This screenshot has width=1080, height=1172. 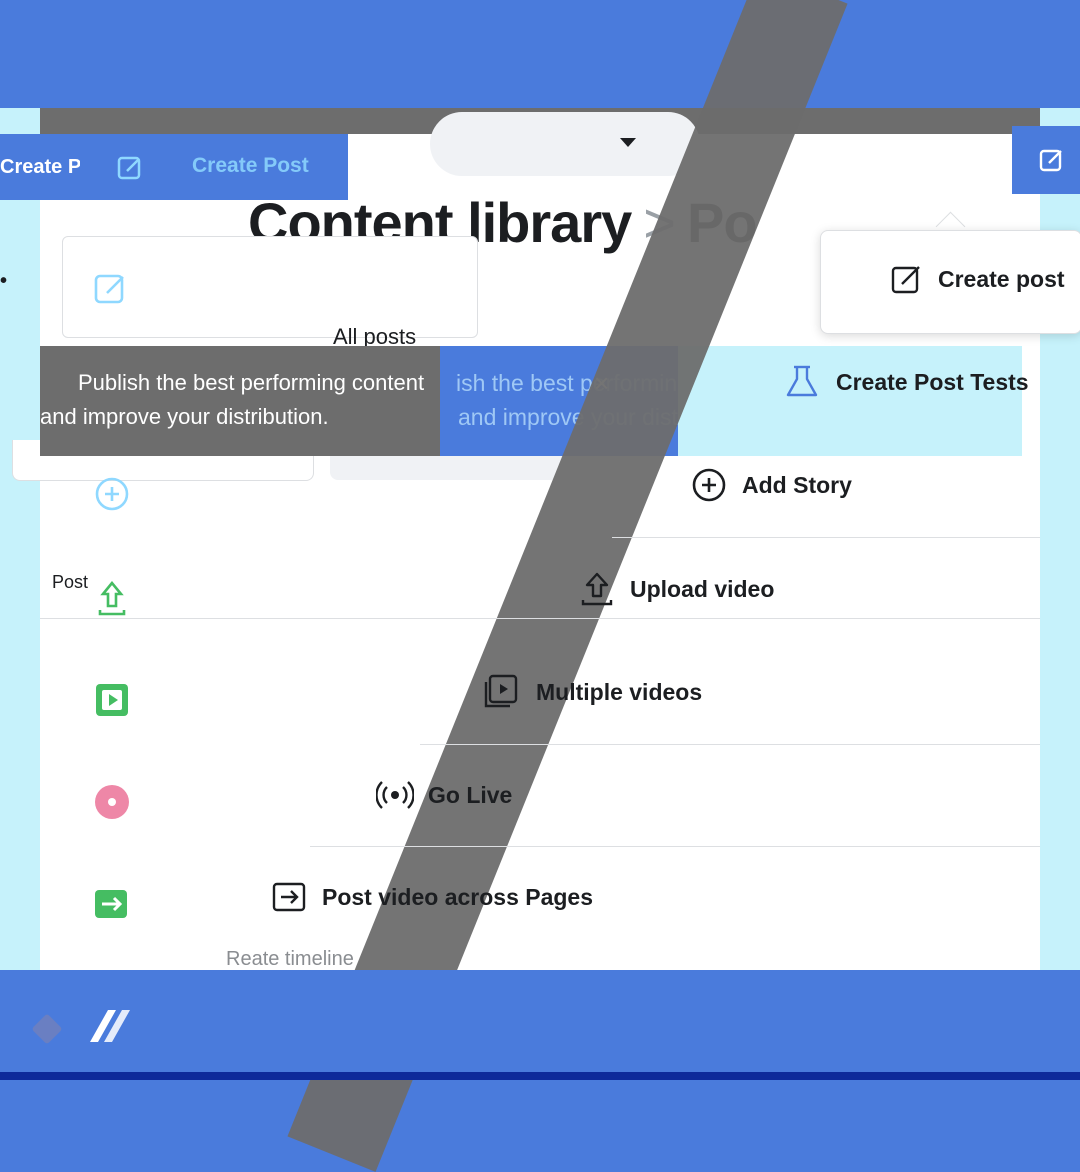 What do you see at coordinates (628, 142) in the screenshot?
I see `chevron-down-icon` at bounding box center [628, 142].